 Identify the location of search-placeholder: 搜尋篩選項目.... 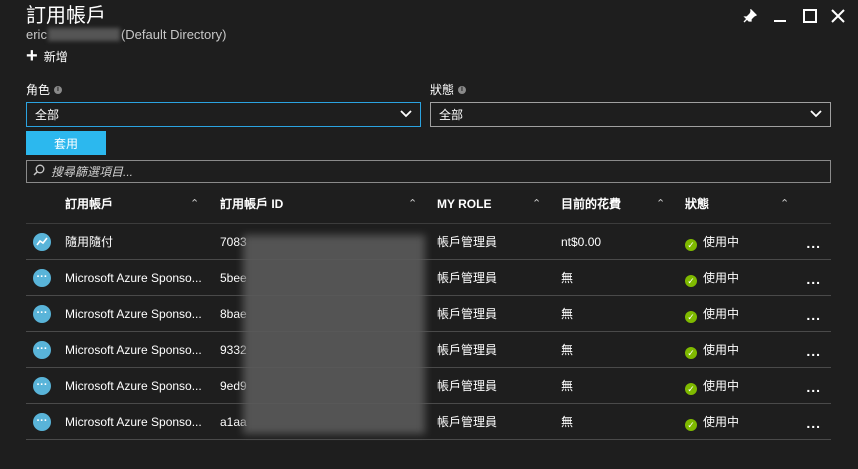
(92, 172).